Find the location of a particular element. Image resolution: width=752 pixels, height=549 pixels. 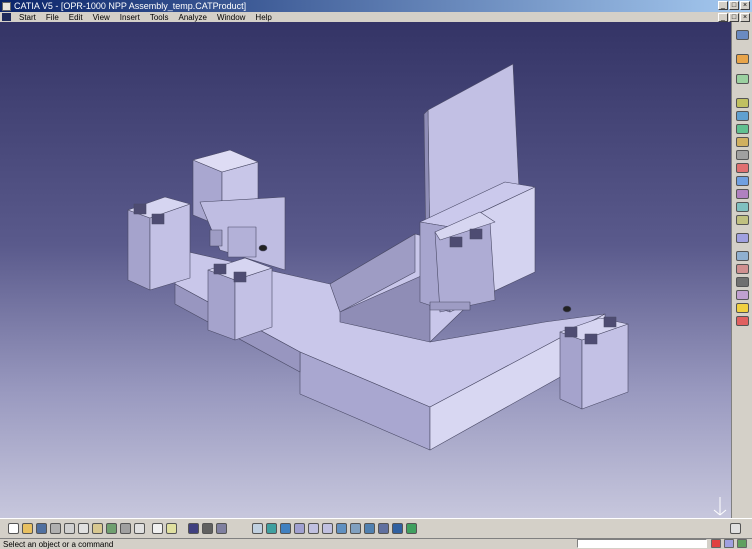

iso-view-icon is located at coordinates (355, 528).